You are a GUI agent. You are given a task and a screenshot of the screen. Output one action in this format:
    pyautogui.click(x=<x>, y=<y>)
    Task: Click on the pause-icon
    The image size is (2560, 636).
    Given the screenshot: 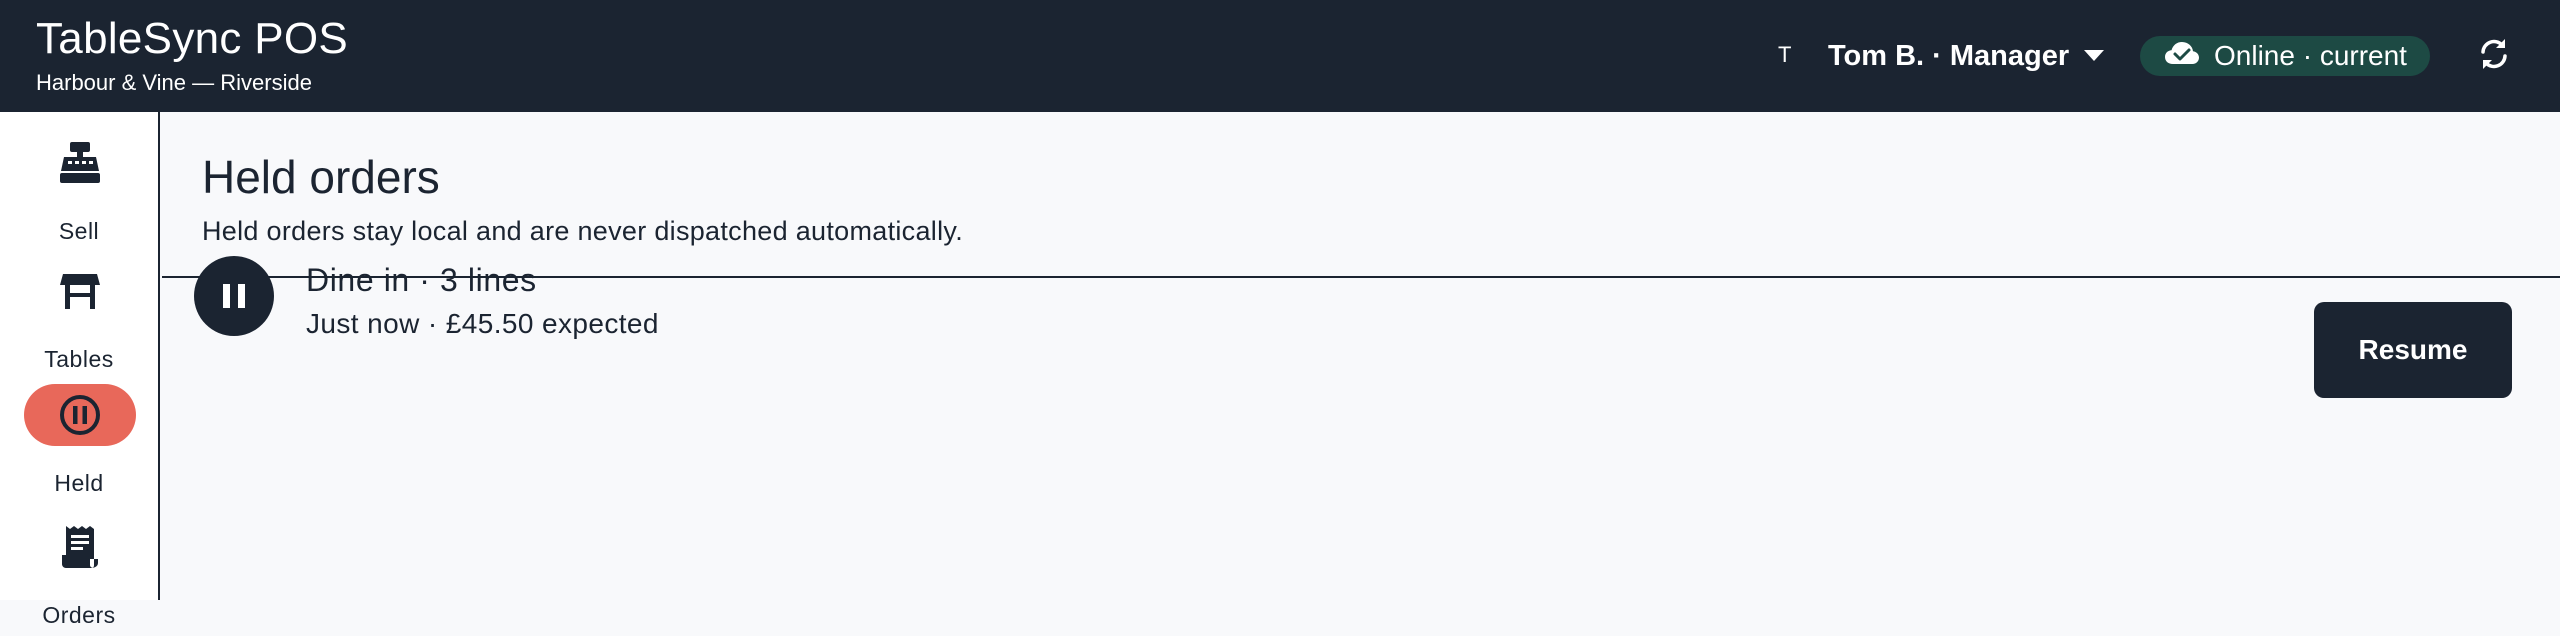 What is the action you would take?
    pyautogui.click(x=234, y=296)
    